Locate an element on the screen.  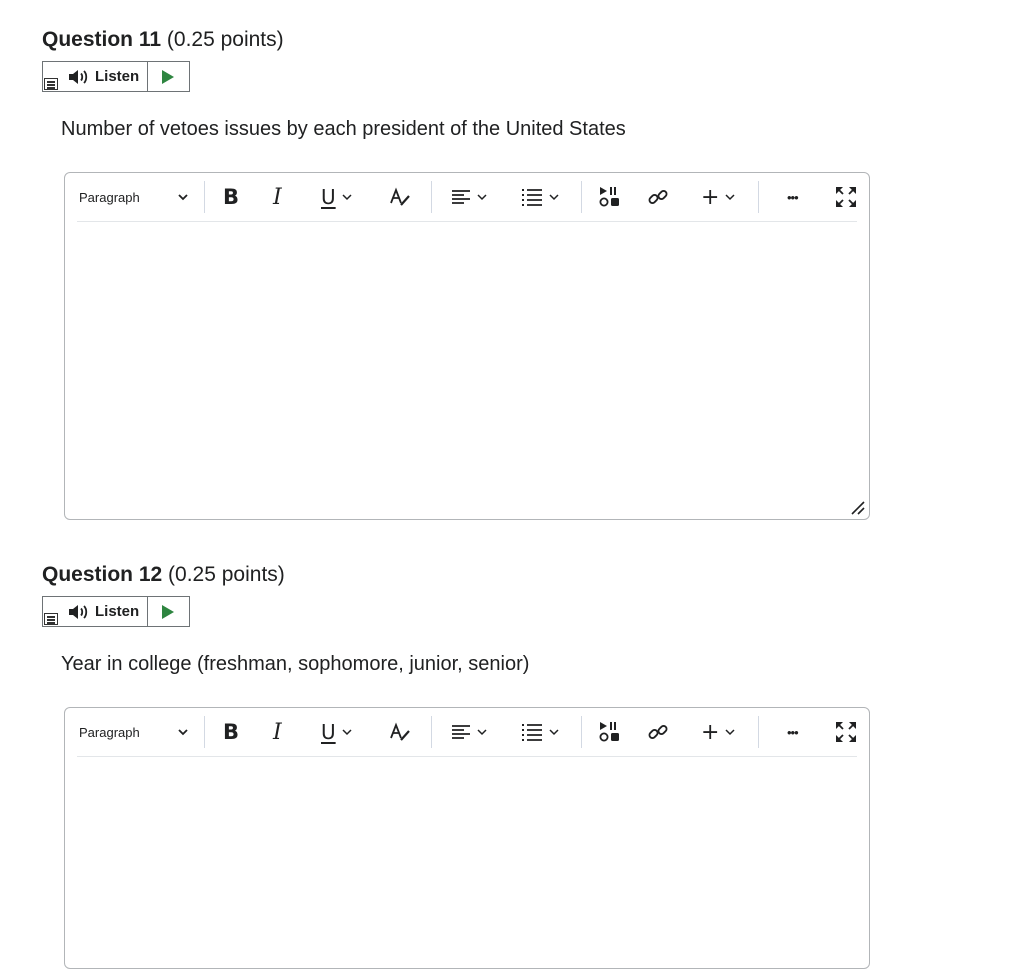
question-number: Question 11 is located at coordinates (102, 39).